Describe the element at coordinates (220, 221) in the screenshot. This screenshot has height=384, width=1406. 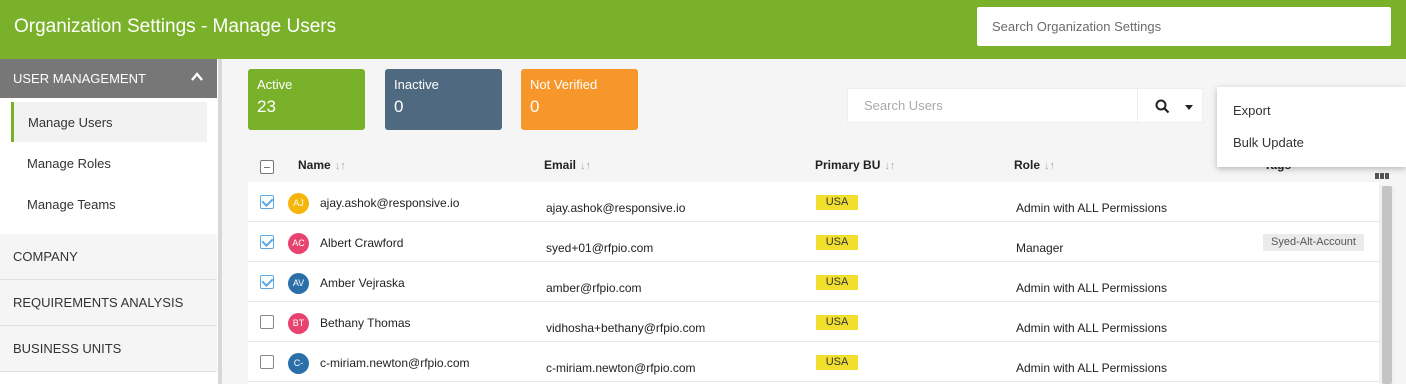
I see `sidebar-scrollbar` at that location.